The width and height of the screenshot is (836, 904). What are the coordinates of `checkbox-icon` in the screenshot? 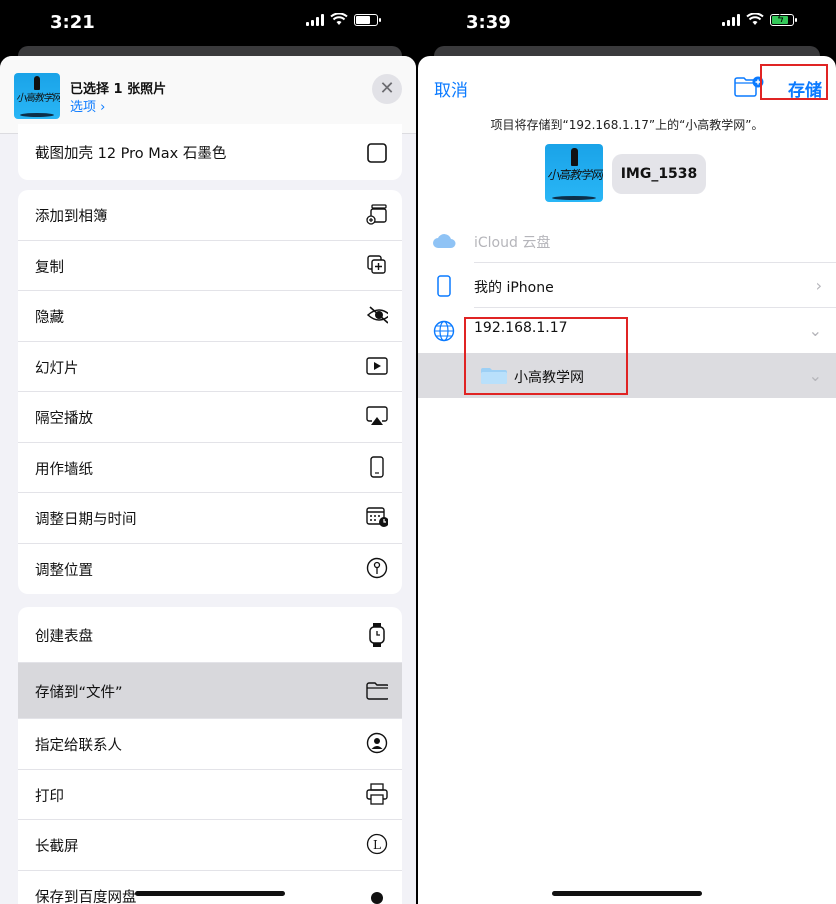 It's located at (377, 153).